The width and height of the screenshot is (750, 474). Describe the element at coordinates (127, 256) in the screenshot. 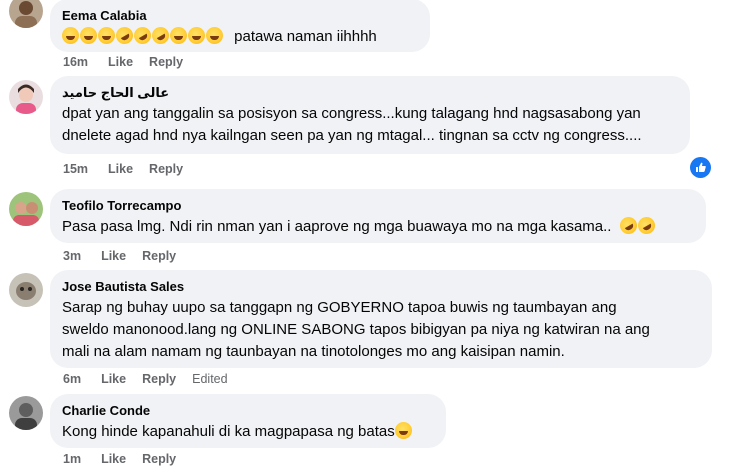

I see `comment-actions: 3m Like Reply` at that location.